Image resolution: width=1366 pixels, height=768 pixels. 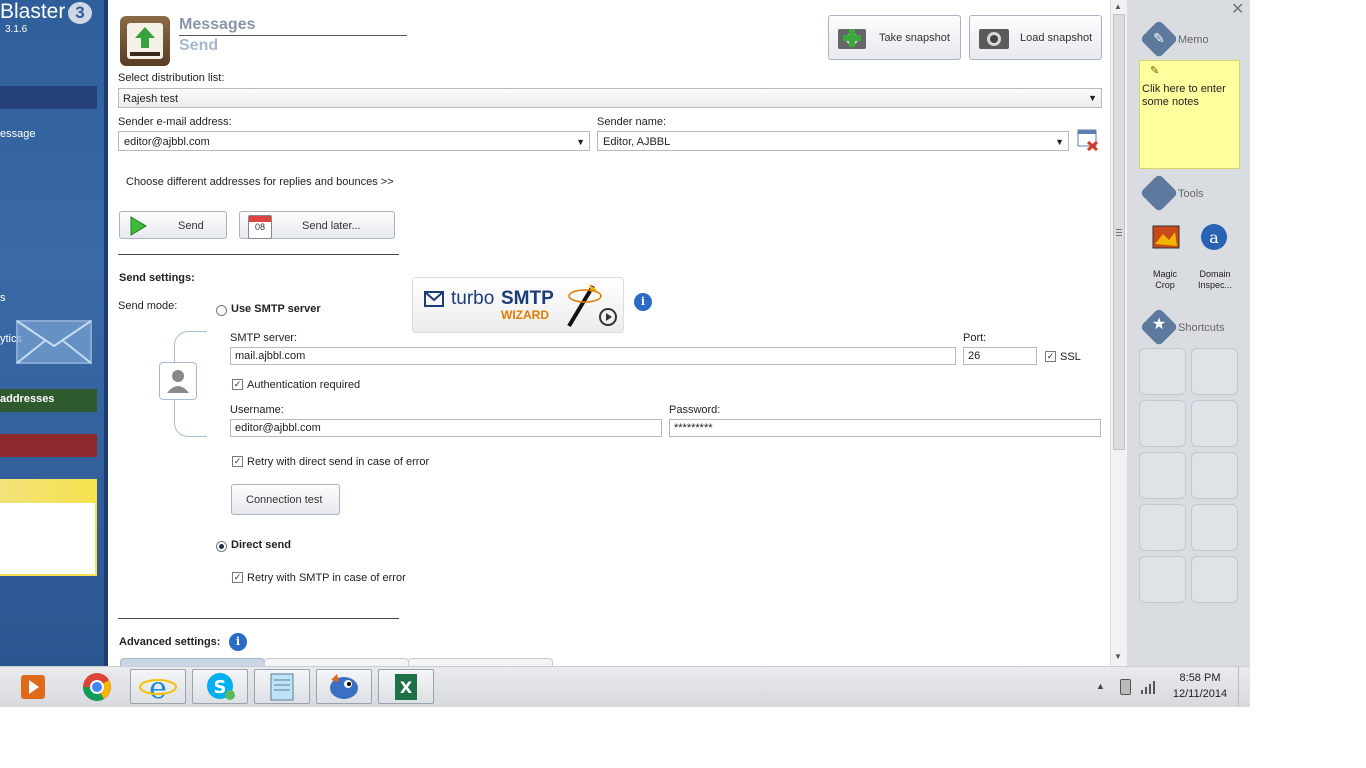 What do you see at coordinates (221, 546) in the screenshot?
I see `direct-send-radio` at bounding box center [221, 546].